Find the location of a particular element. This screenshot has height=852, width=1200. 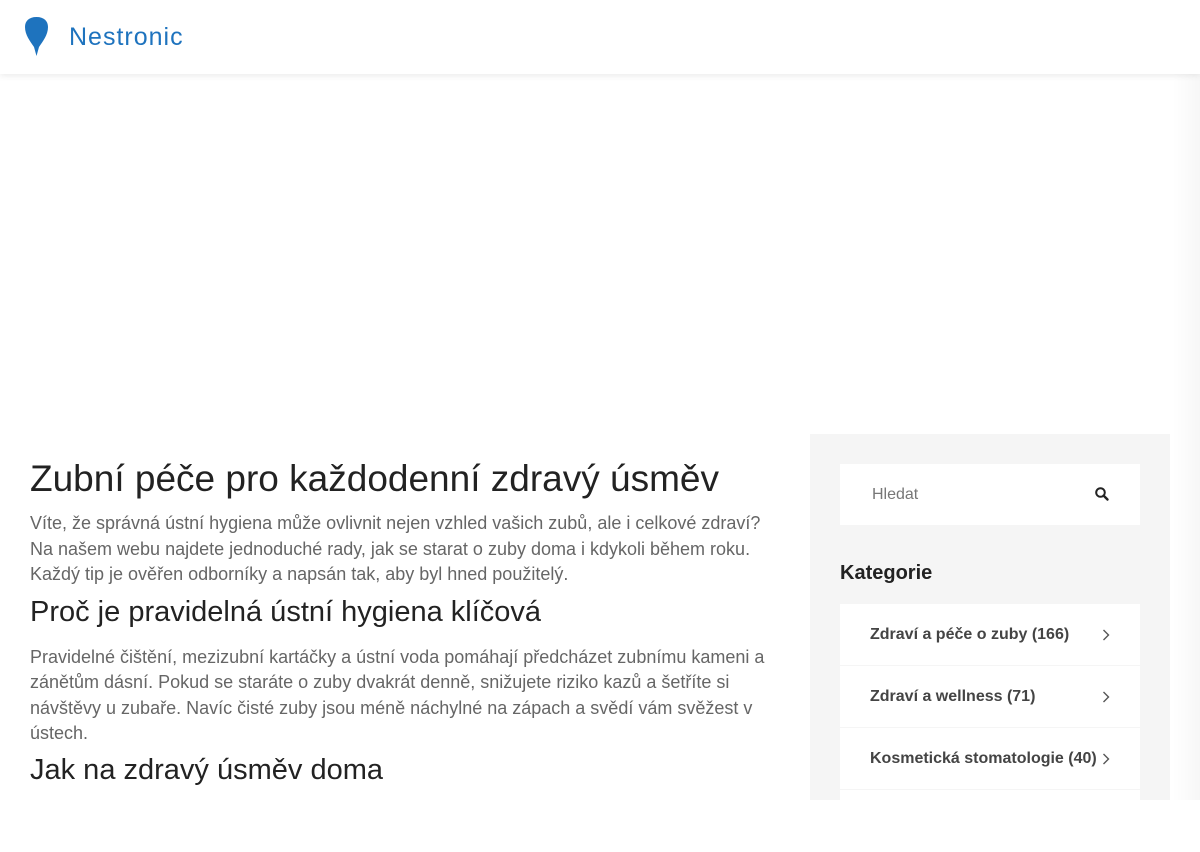

page-title: Zubní péče pro každodenní zdravý úsměv is located at coordinates (374, 478).